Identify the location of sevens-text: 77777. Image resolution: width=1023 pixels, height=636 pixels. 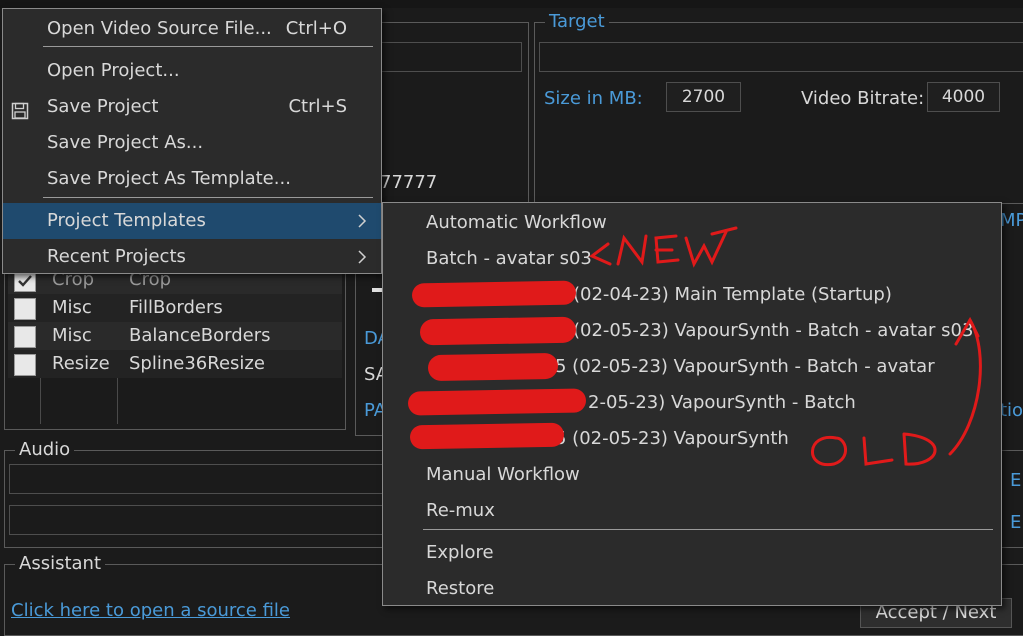
(409, 182).